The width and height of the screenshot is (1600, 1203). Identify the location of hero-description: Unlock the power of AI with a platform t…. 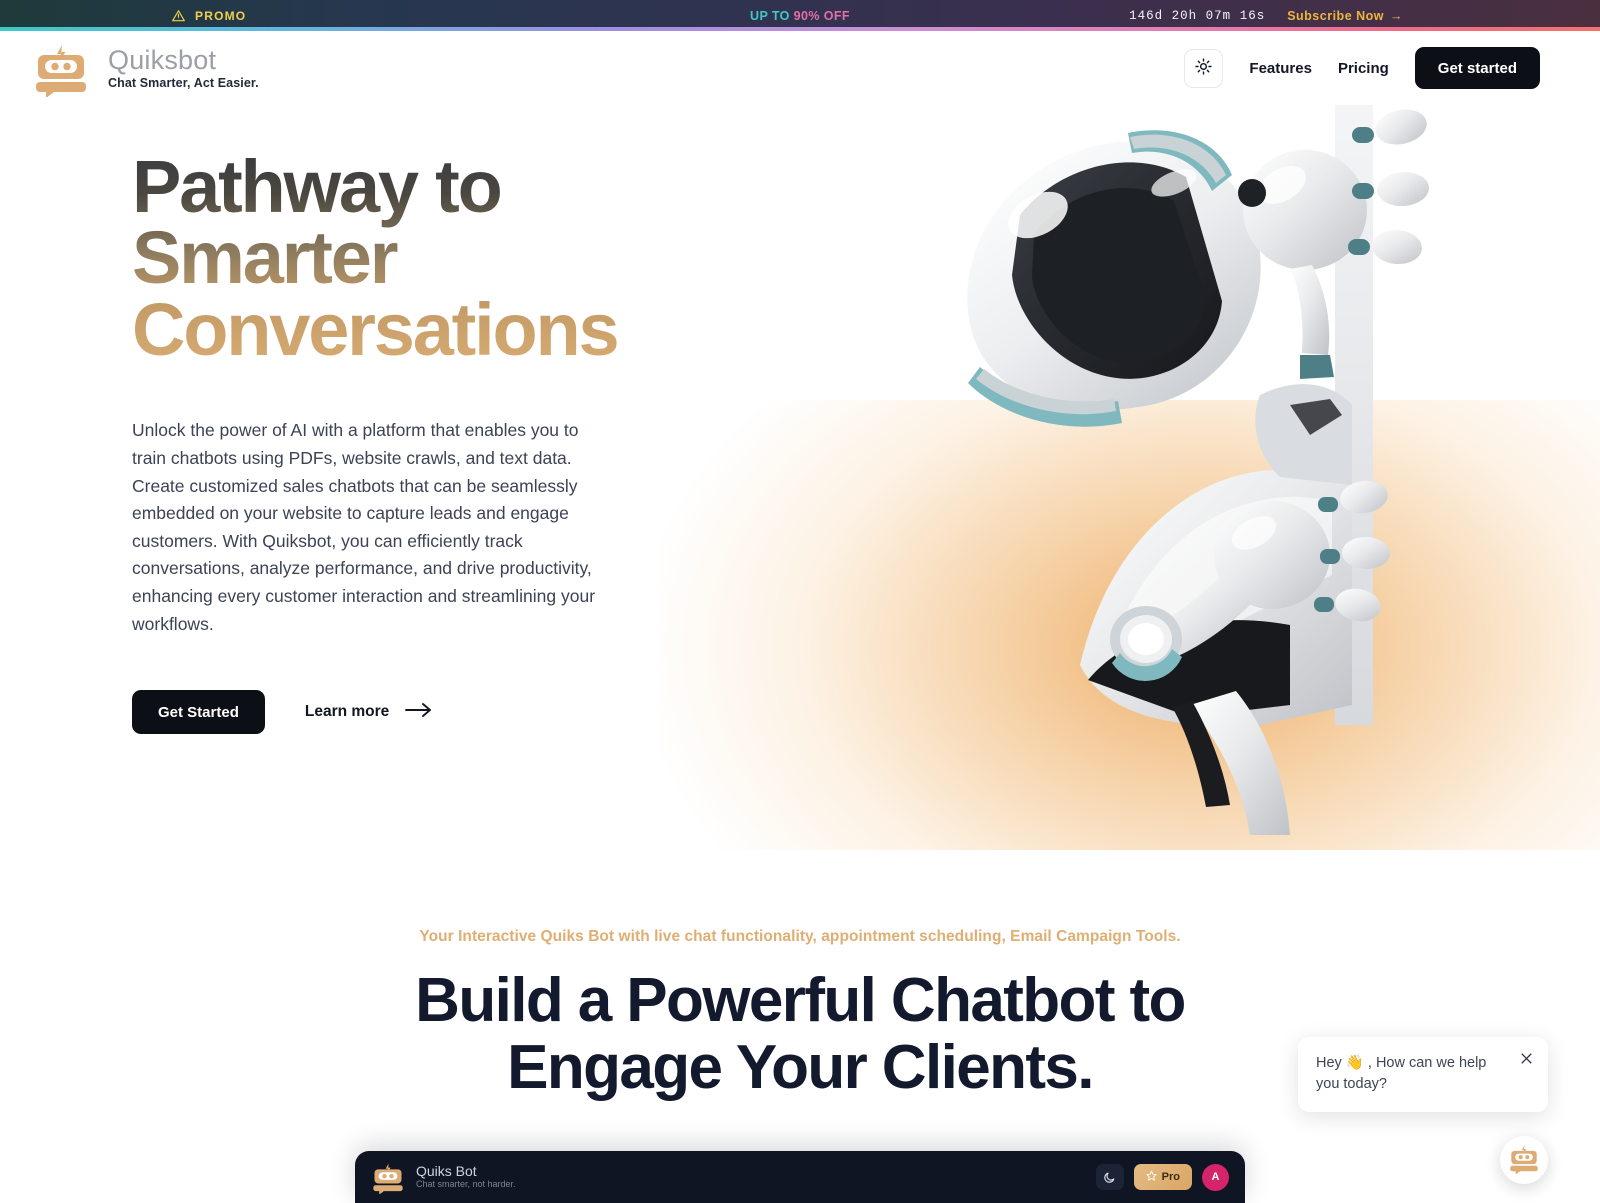
(364, 527).